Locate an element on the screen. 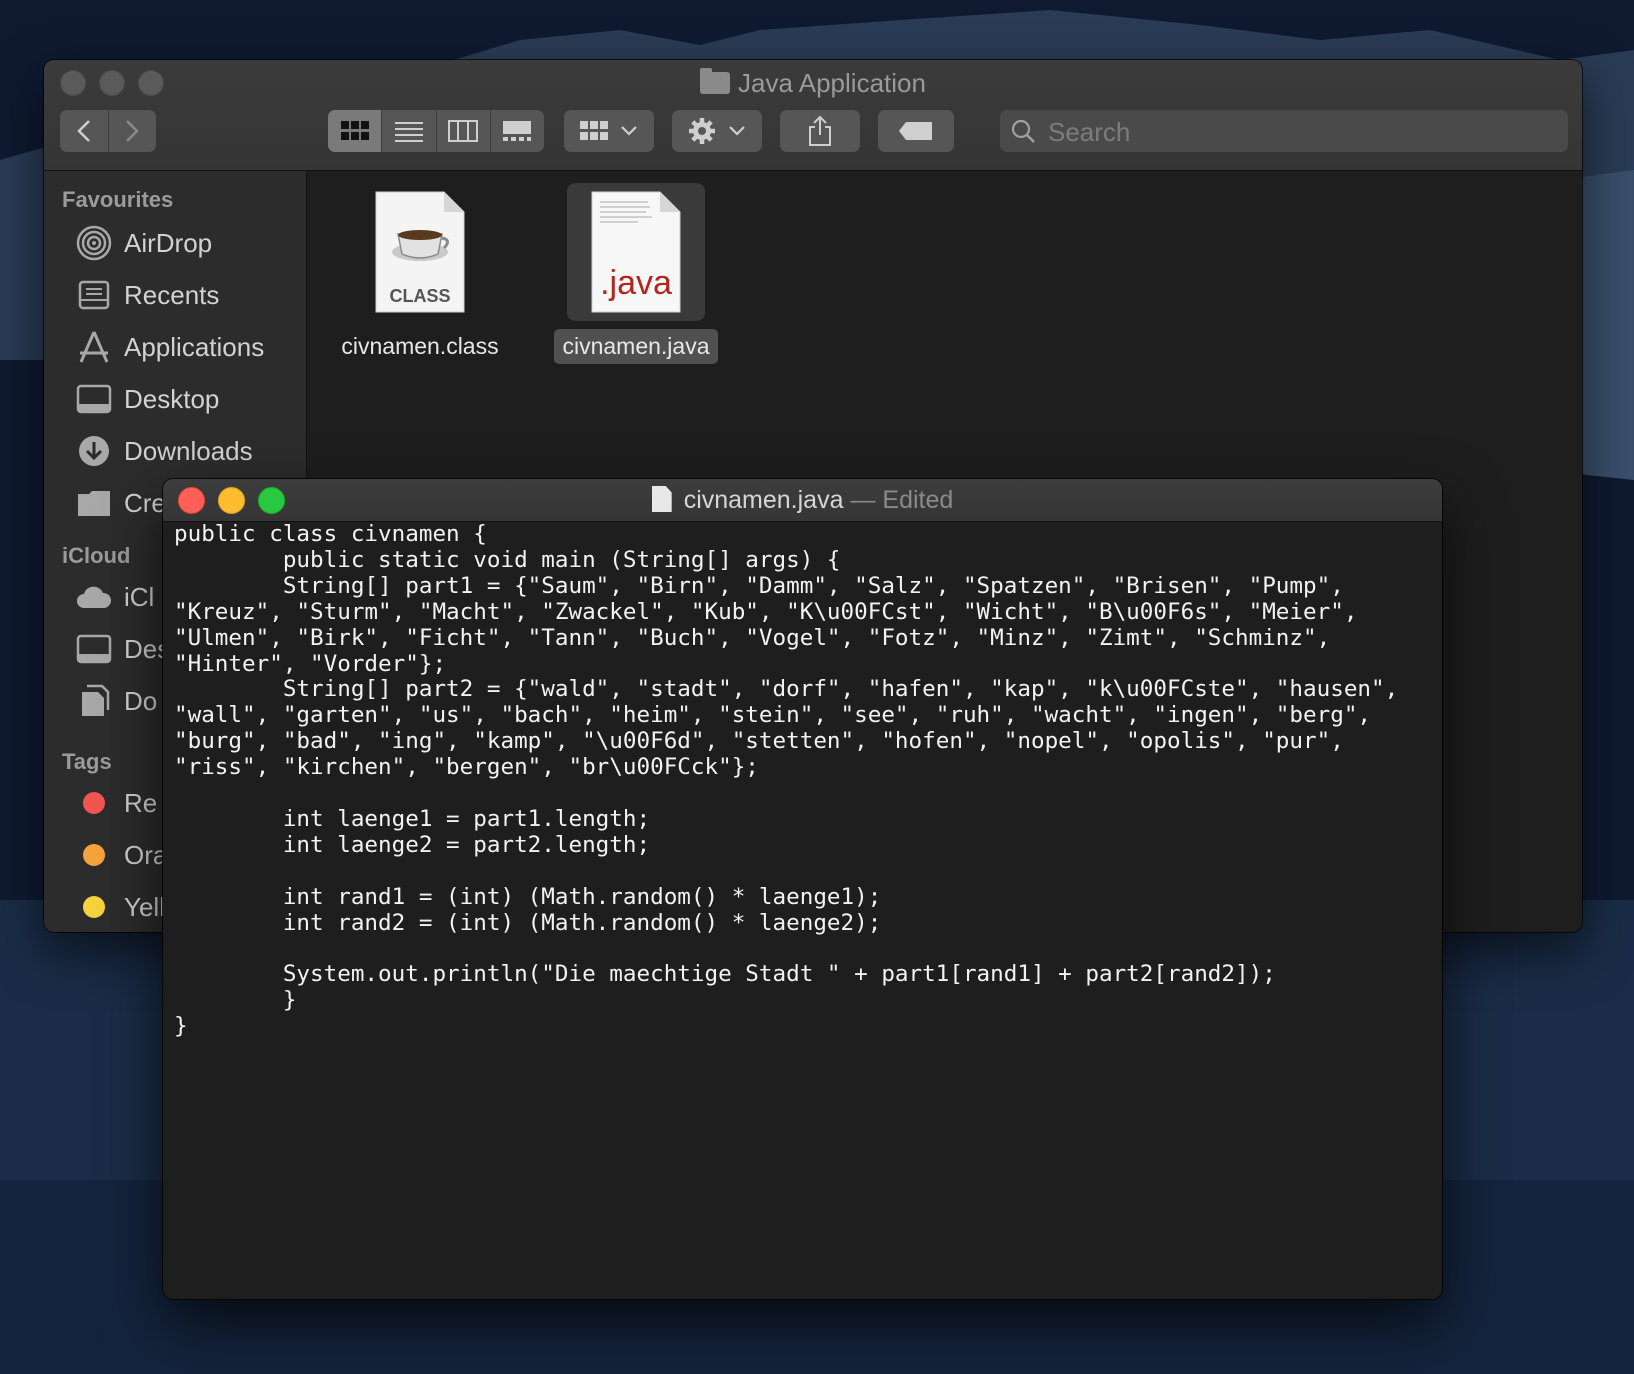  orange-tag-icon is located at coordinates (94, 855).